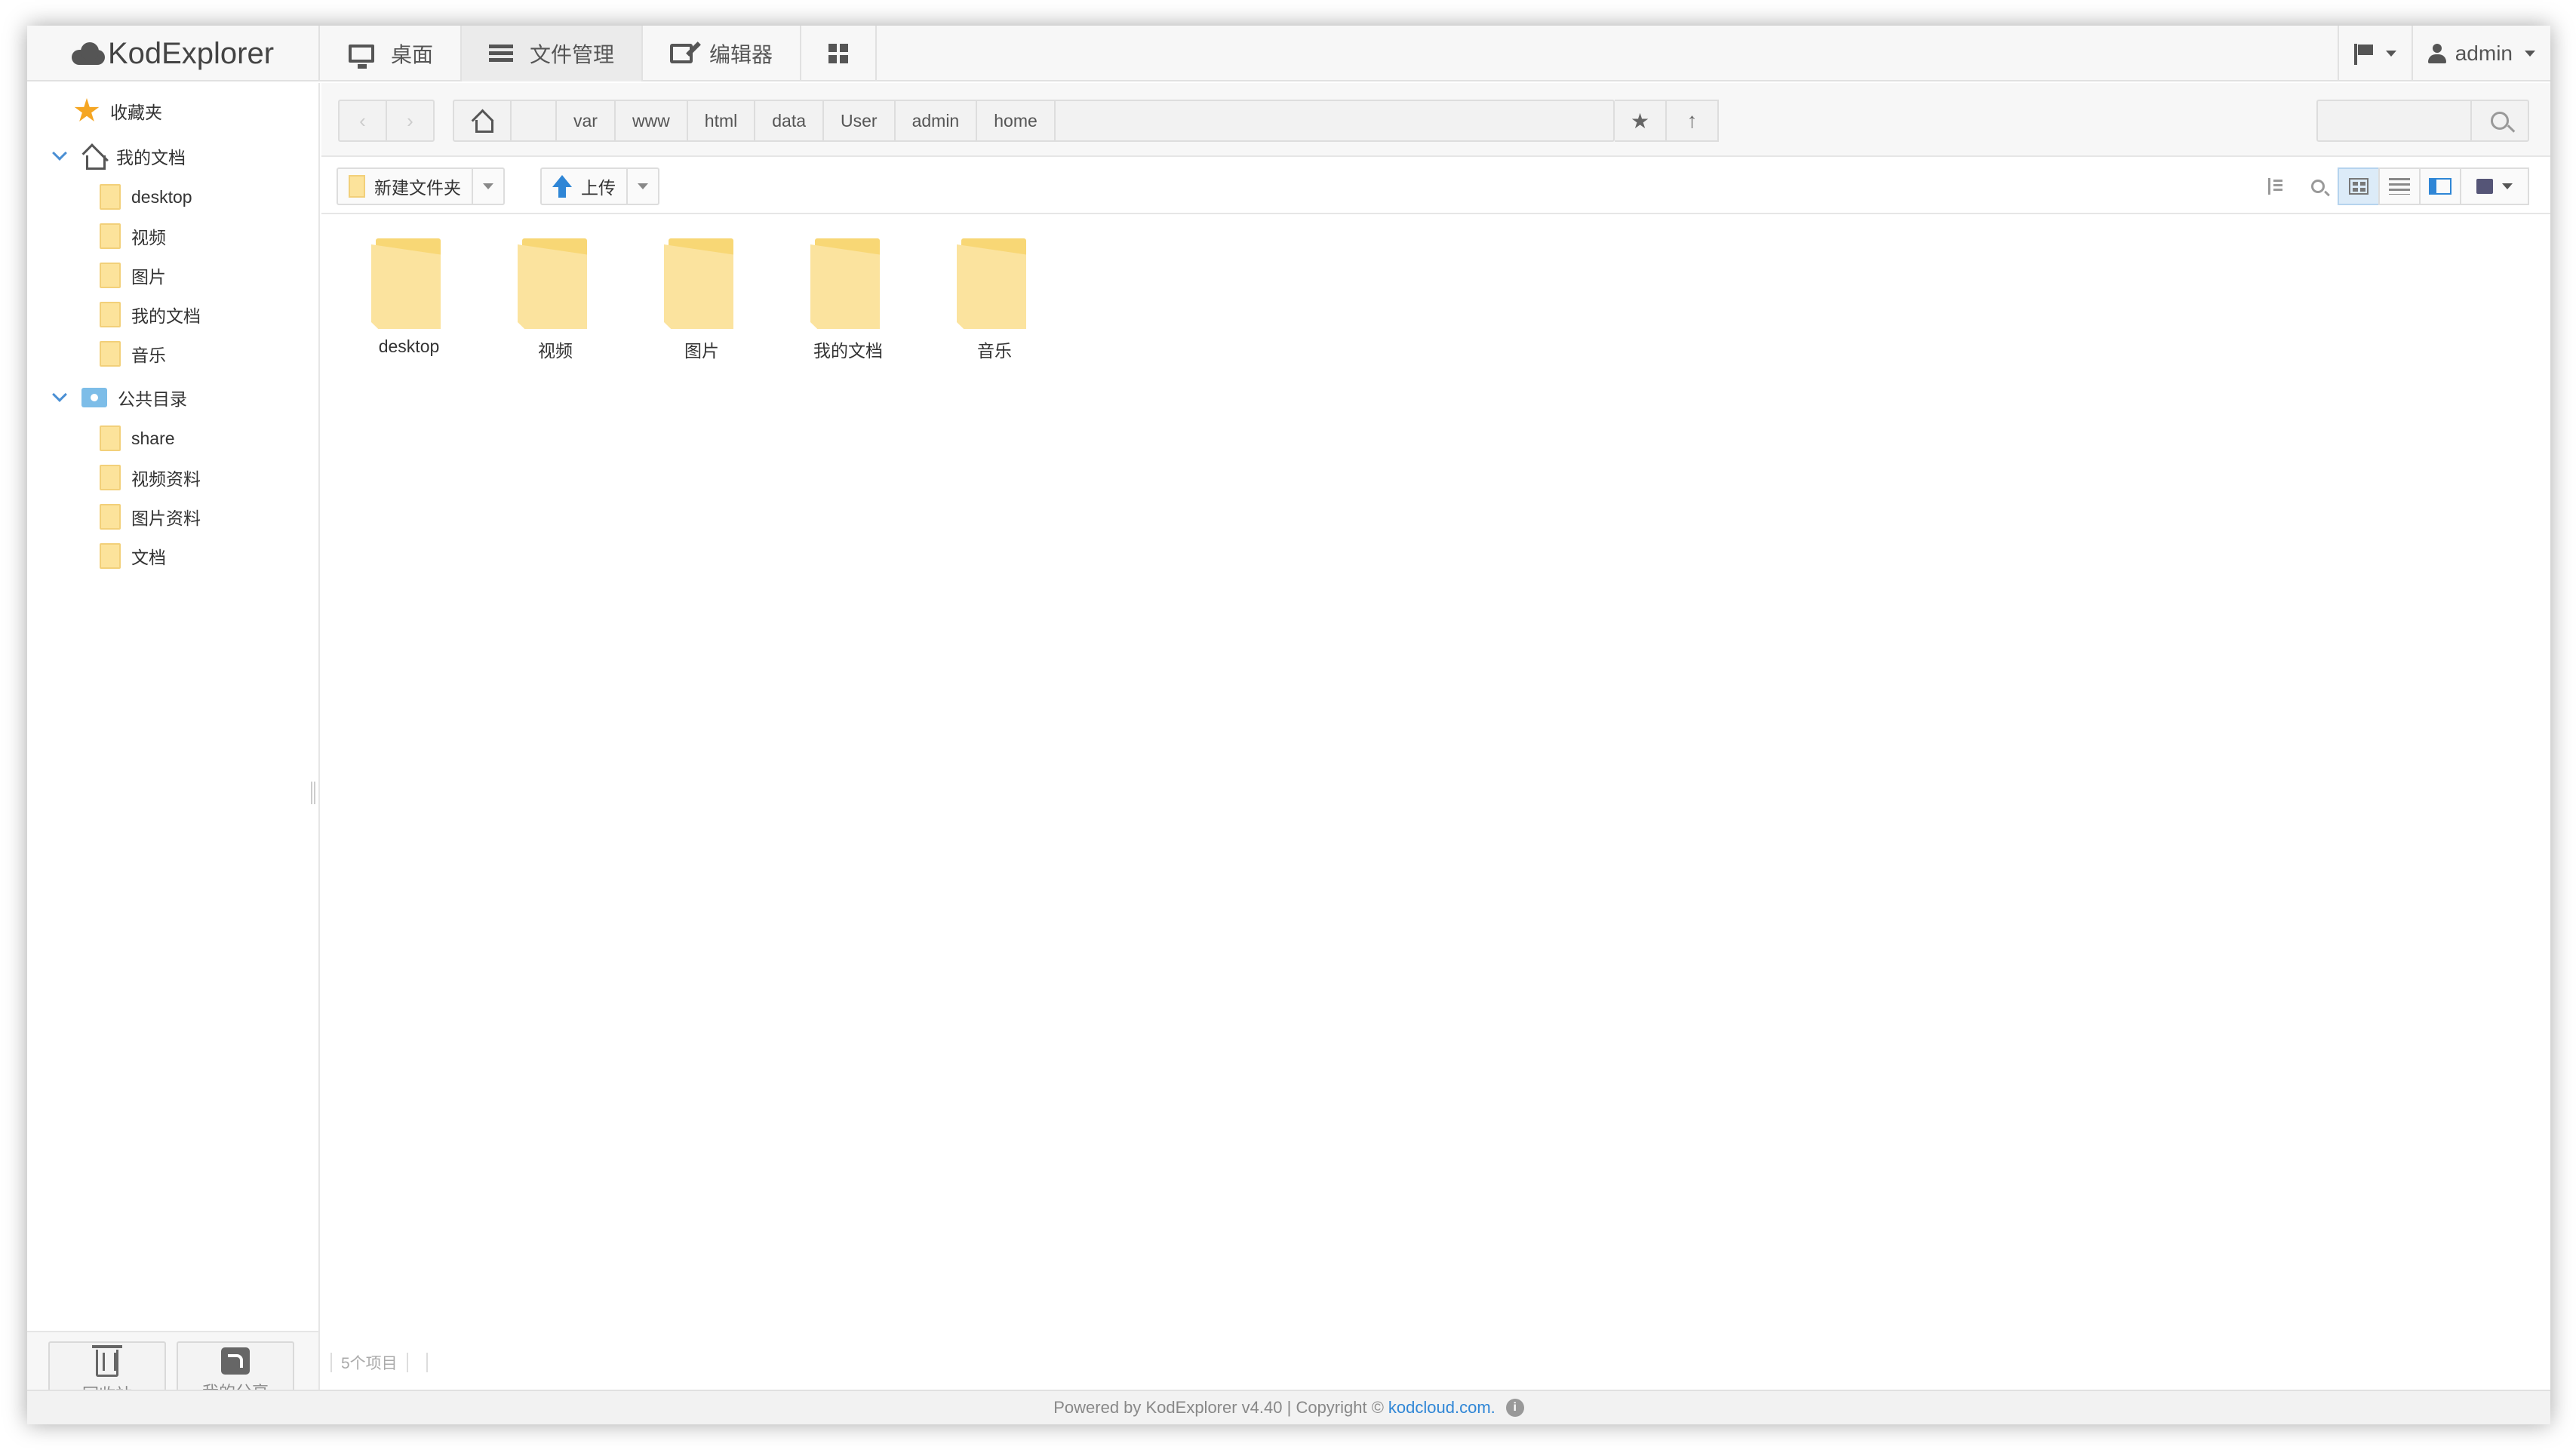 The height and width of the screenshot is (1450, 2576). Describe the element at coordinates (2393, 121) in the screenshot. I see `search-input` at that location.